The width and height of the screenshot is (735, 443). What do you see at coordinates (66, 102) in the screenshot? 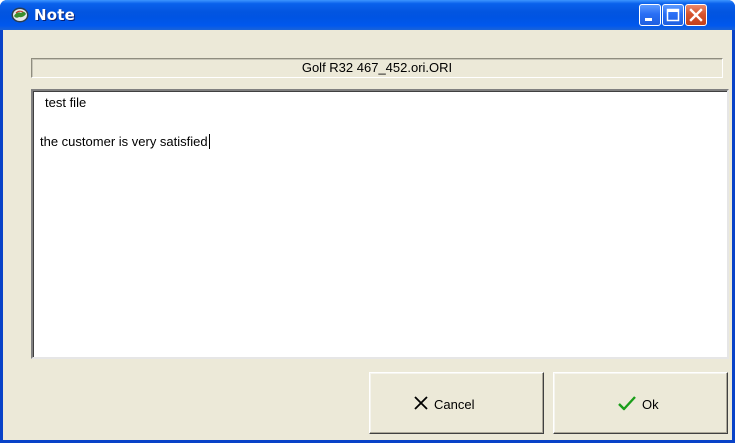
I see `note-line-1: test file` at bounding box center [66, 102].